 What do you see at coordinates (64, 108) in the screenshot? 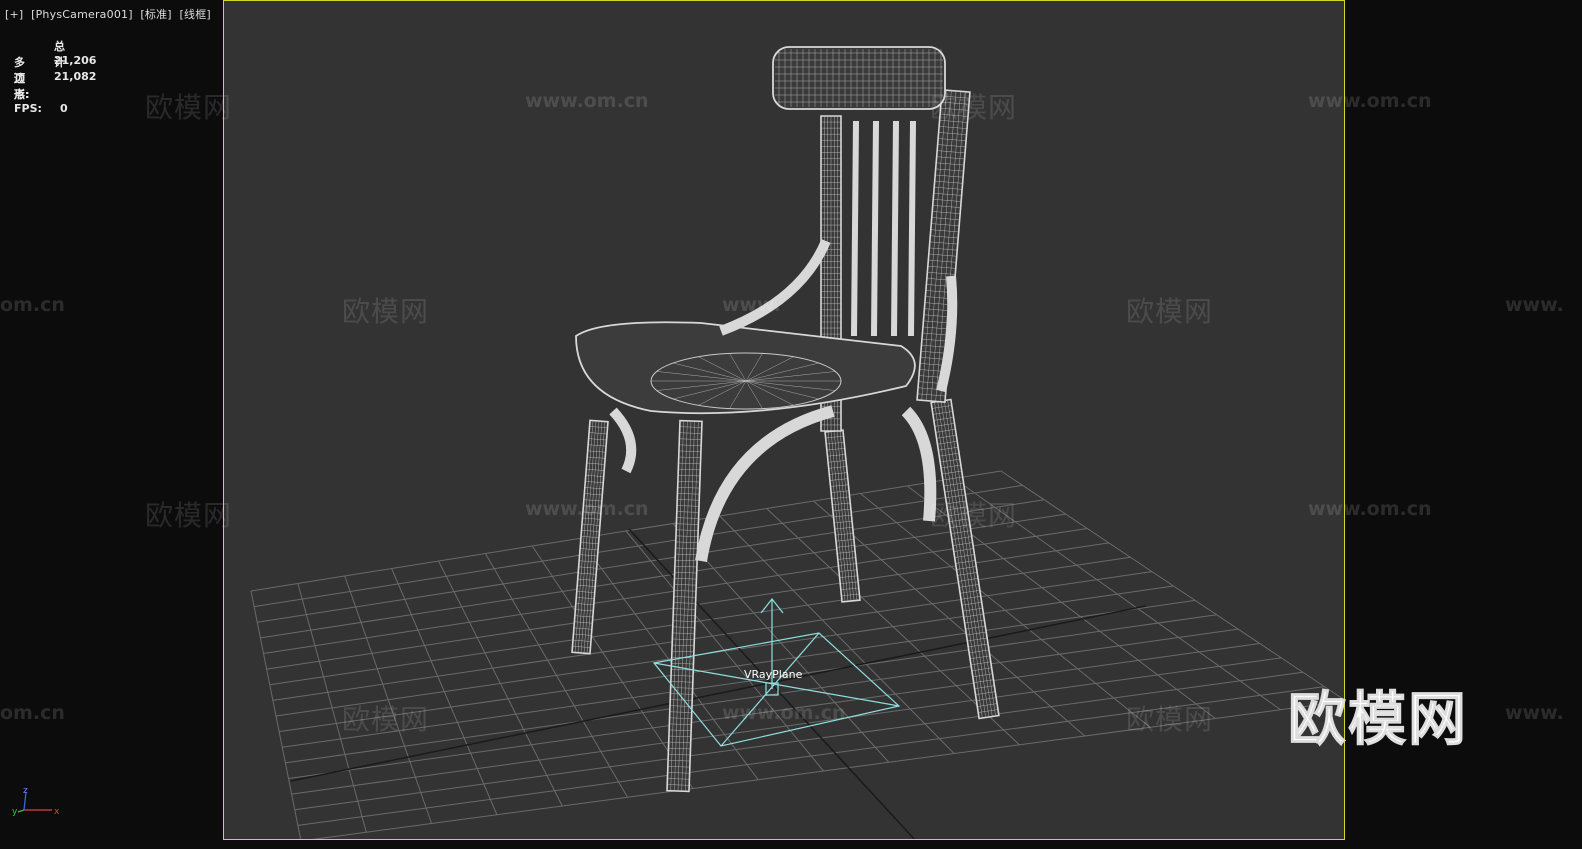
I see `fps-value: 0` at bounding box center [64, 108].